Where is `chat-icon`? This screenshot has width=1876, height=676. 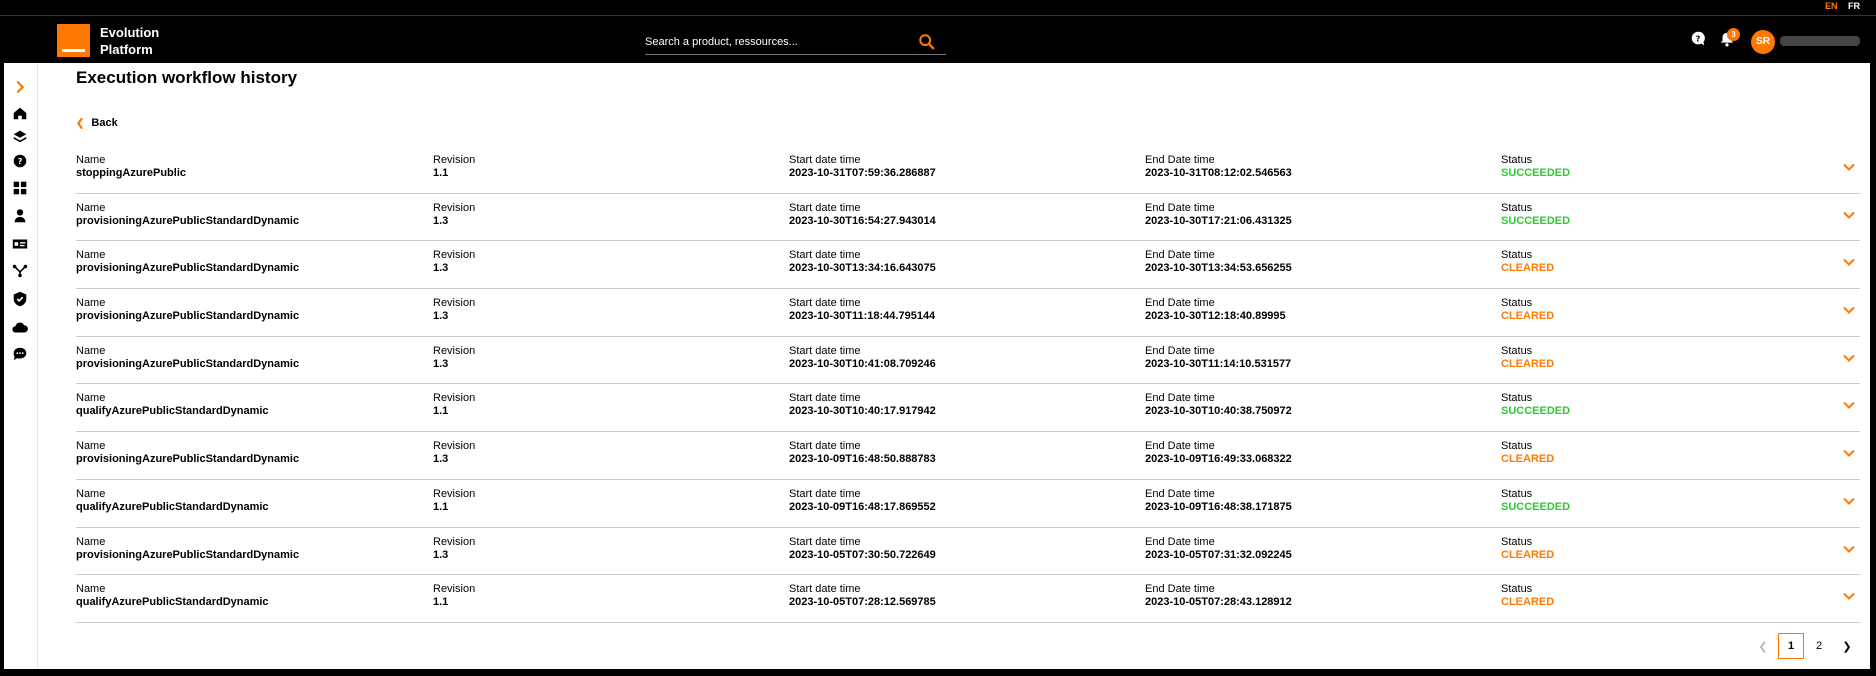 chat-icon is located at coordinates (20, 354).